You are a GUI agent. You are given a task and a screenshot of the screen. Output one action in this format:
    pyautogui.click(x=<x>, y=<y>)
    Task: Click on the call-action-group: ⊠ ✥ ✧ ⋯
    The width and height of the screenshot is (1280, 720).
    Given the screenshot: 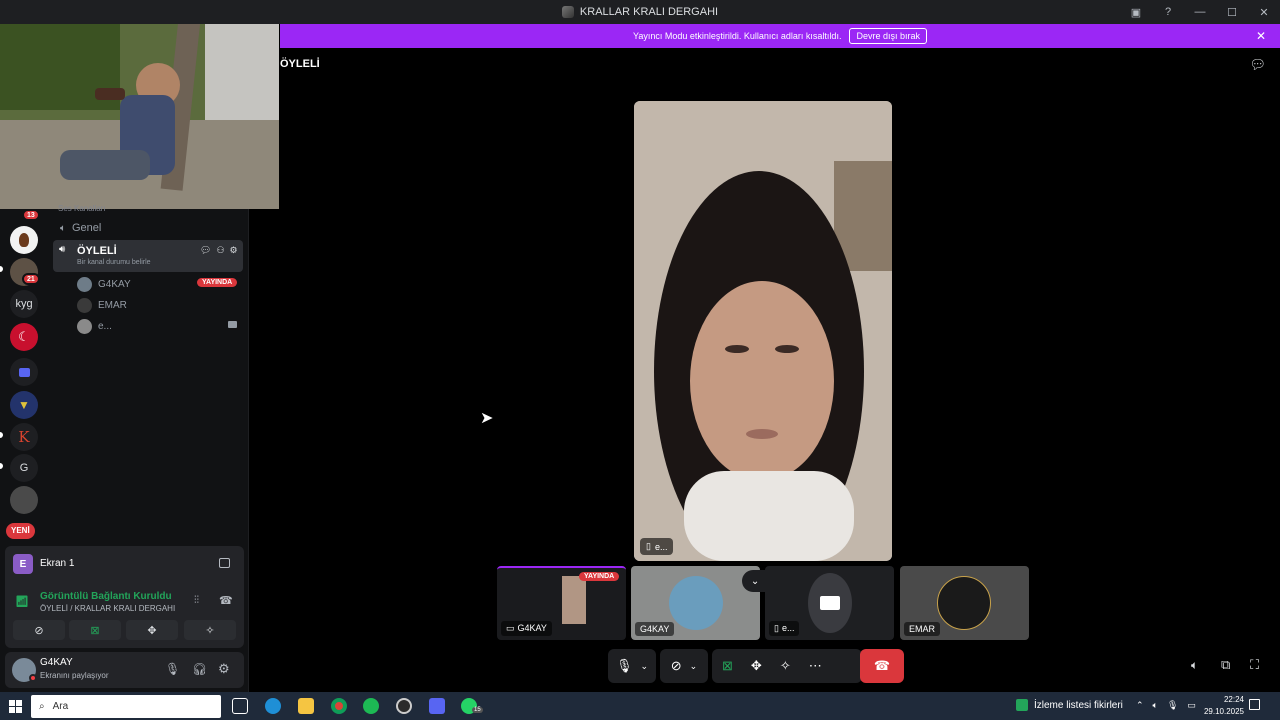 What is the action you would take?
    pyautogui.click(x=787, y=666)
    